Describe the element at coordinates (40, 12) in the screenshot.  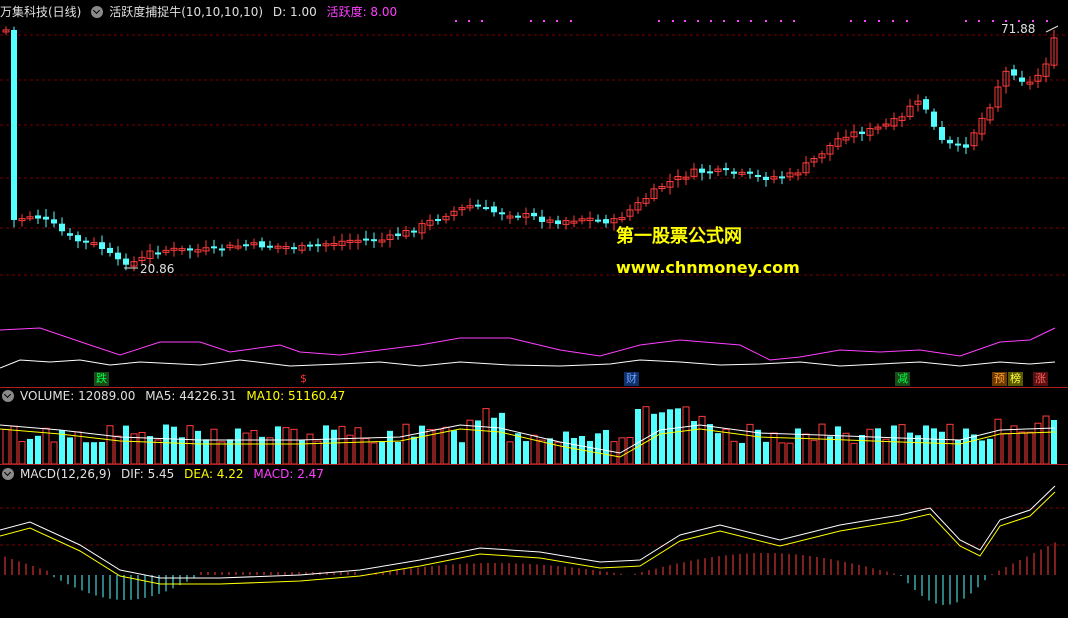
I see `stock-title: 万集科技(日线)` at that location.